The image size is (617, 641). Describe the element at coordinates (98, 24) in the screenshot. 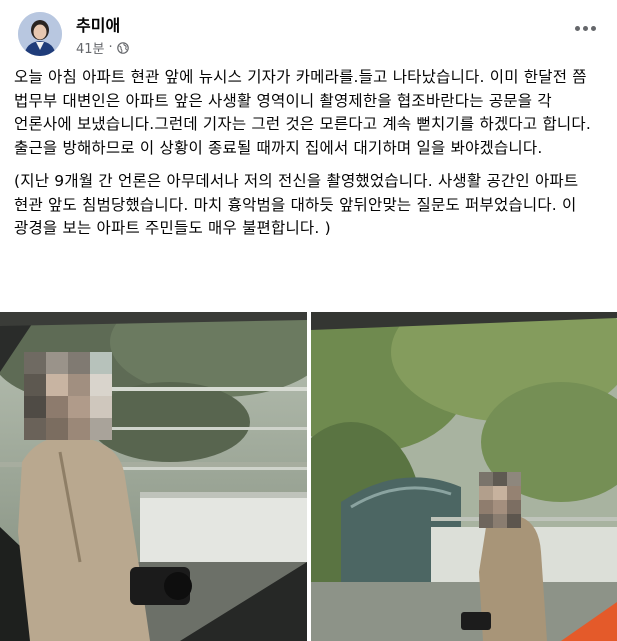

I see `author-name: 추미애` at that location.